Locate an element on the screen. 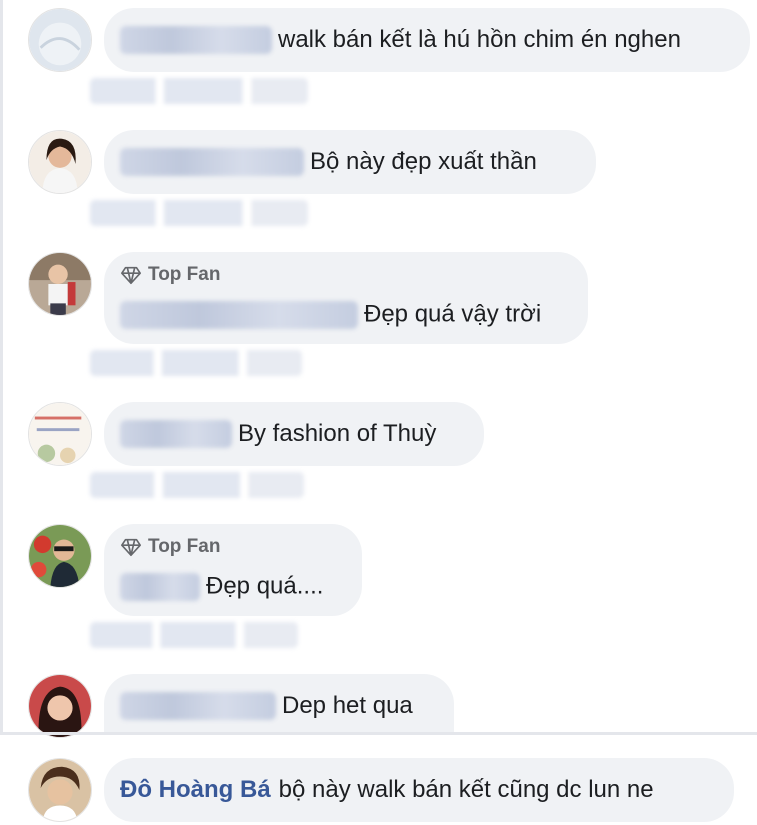 The width and height of the screenshot is (757, 825). comment-text: bộ này walk bán kết cũng dc lun ne is located at coordinates (466, 789).